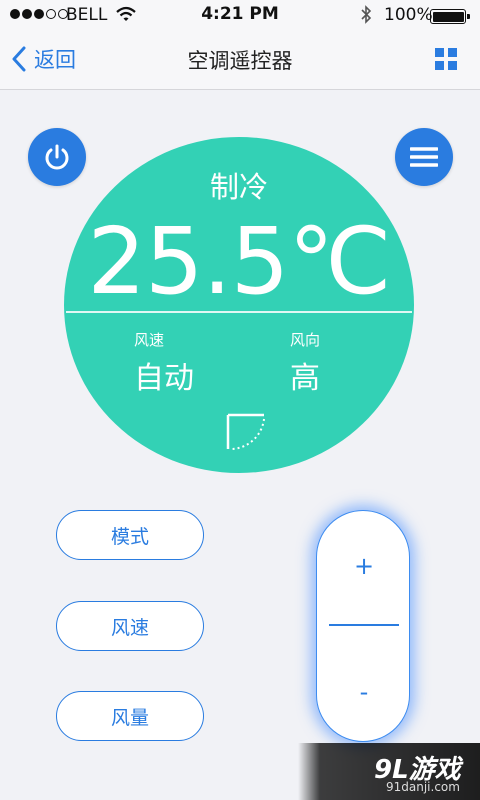 The image size is (480, 800). I want to click on temperature-up-button: +, so click(364, 566).